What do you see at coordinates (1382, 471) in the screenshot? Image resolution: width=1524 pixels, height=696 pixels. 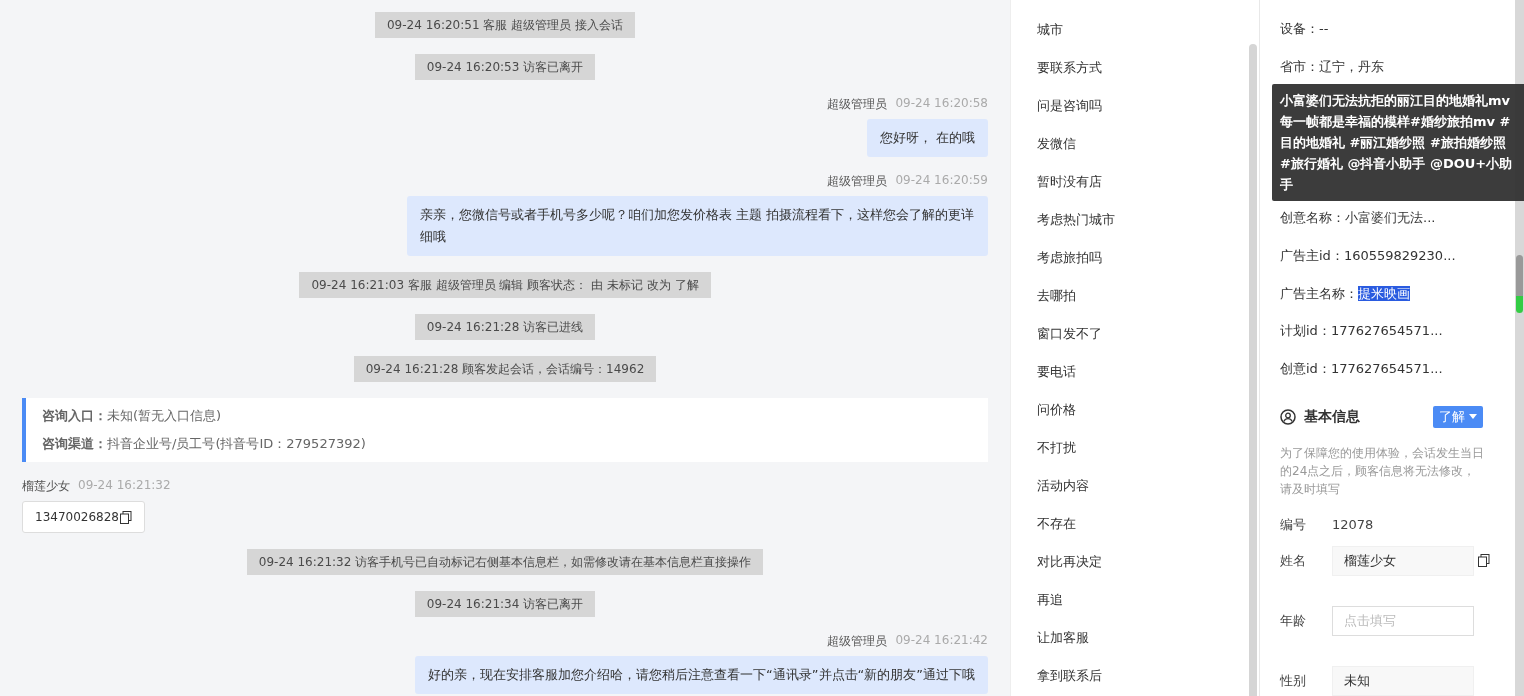 I see `notice-text: 为了保障您的使用体验，会话发生当日的24点之后，顾客信息将无法修改，请及时填写` at bounding box center [1382, 471].